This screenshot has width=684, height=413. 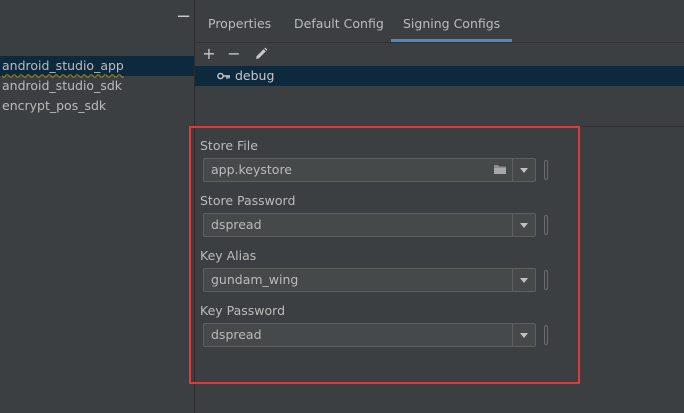 I want to click on signing-config-list: debug, so click(x=439, y=96).